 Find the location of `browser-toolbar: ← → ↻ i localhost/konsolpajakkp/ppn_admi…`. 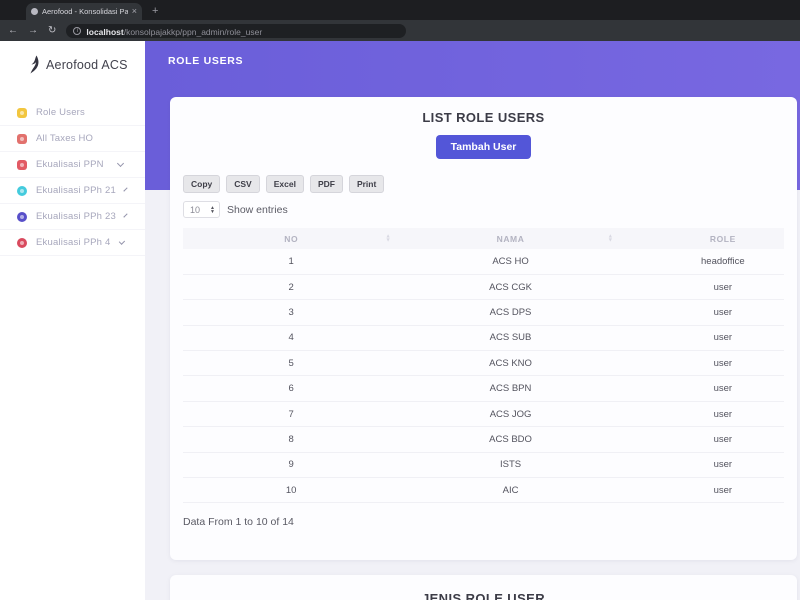

browser-toolbar: ← → ↻ i localhost/konsolpajakkp/ppn_admi… is located at coordinates (400, 30).